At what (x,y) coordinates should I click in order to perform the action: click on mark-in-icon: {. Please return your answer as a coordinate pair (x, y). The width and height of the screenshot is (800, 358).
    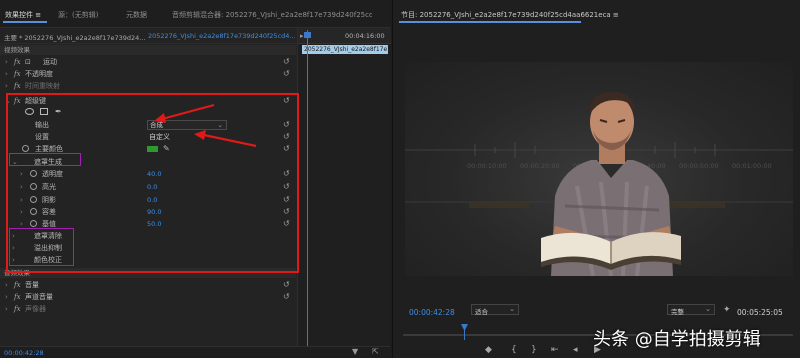
    Looking at the image, I should click on (514, 350).